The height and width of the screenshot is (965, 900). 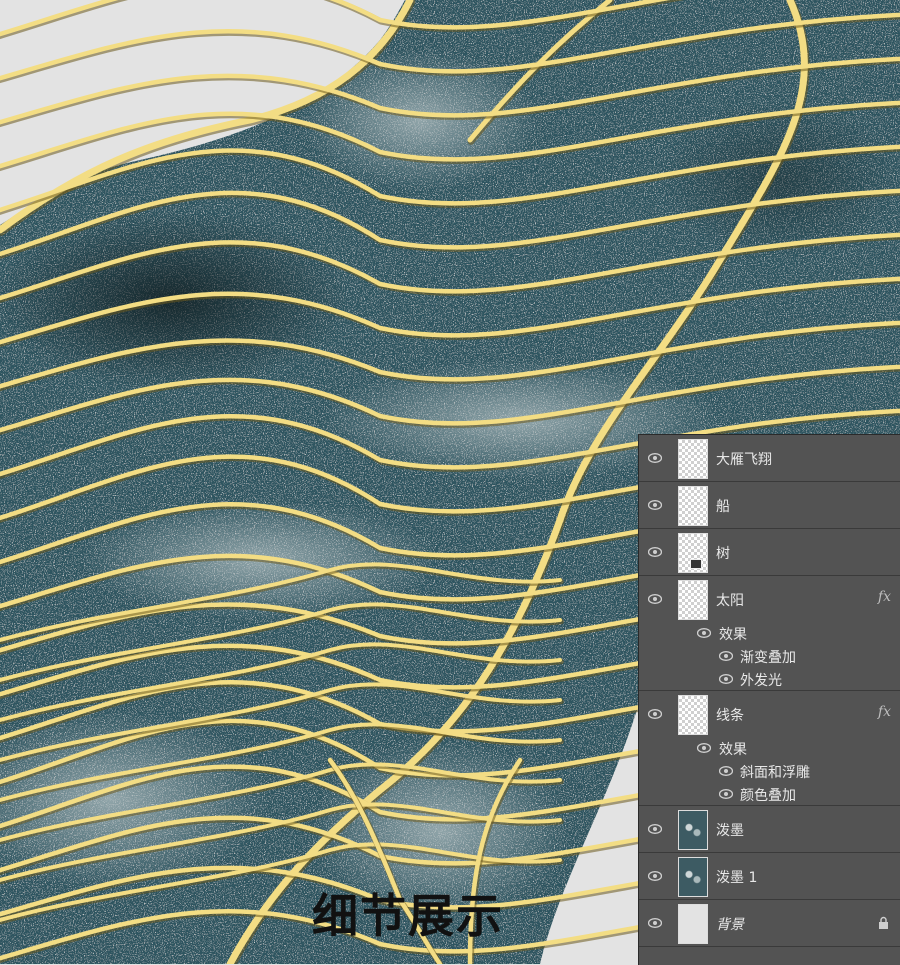 I want to click on smart-object-icon, so click(x=696, y=564).